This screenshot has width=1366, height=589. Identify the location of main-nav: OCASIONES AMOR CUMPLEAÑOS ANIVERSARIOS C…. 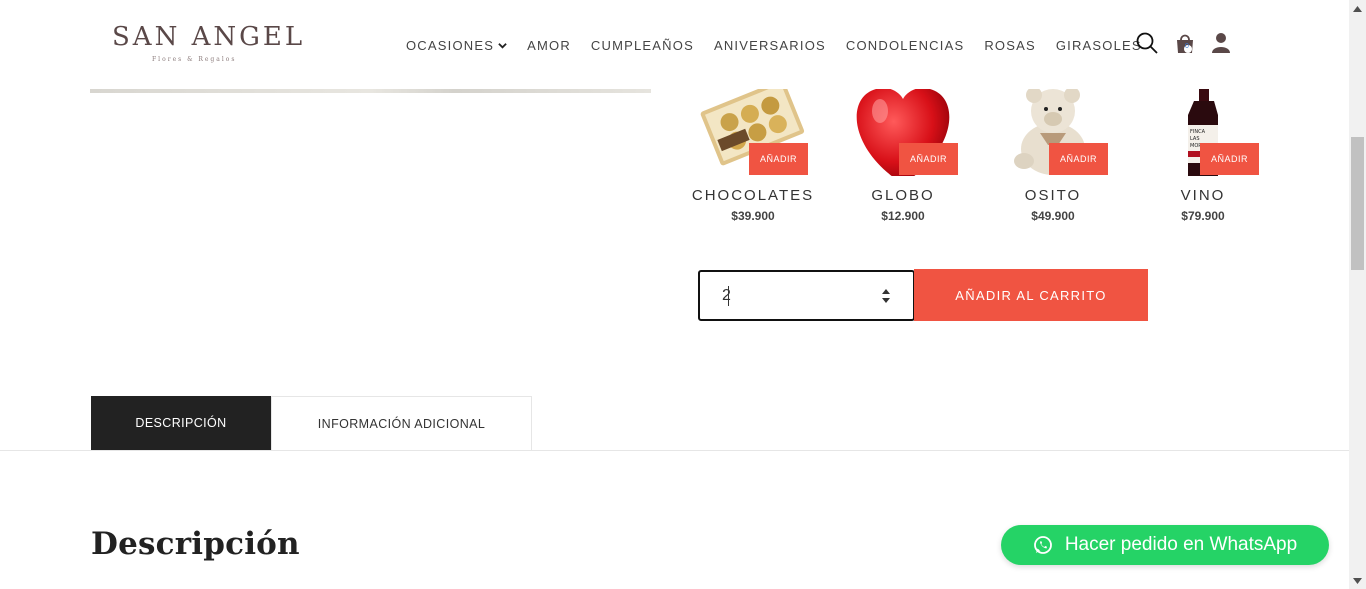
(784, 45).